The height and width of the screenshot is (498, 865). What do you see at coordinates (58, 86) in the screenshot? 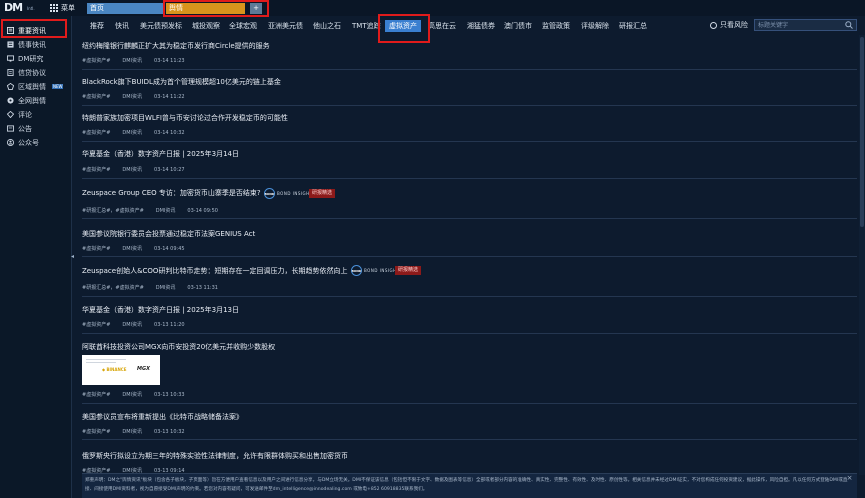
I see `new-badge: NEW` at bounding box center [58, 86].